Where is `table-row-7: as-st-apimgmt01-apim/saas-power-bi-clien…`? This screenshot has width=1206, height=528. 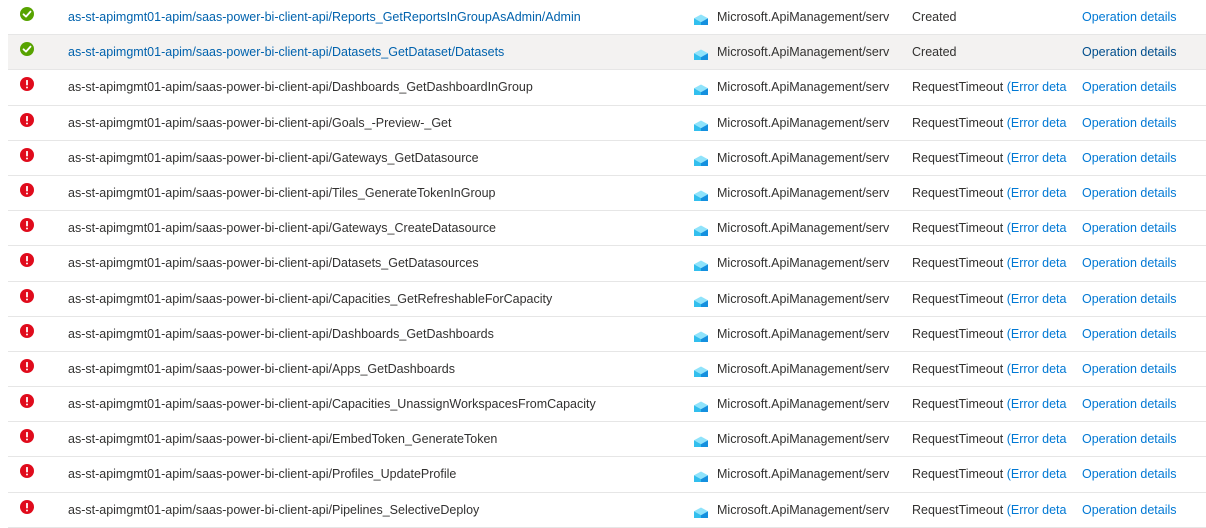
table-row-7: as-st-apimgmt01-apim/saas-power-bi-clien… is located at coordinates (607, 229).